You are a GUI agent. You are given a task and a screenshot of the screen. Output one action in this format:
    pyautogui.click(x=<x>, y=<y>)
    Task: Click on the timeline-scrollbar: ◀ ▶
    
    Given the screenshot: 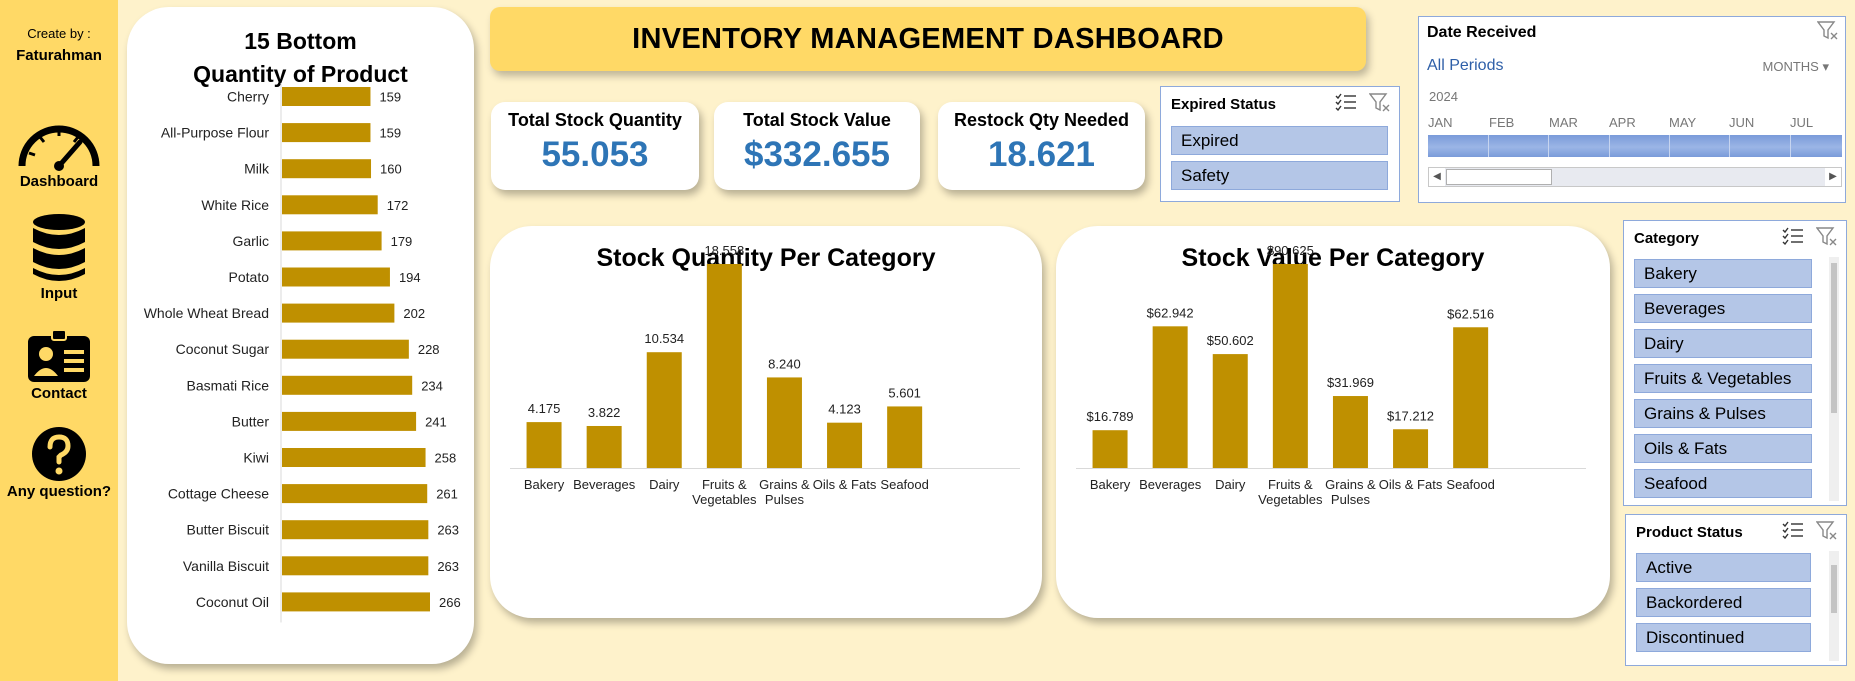 What is the action you would take?
    pyautogui.click(x=1635, y=177)
    